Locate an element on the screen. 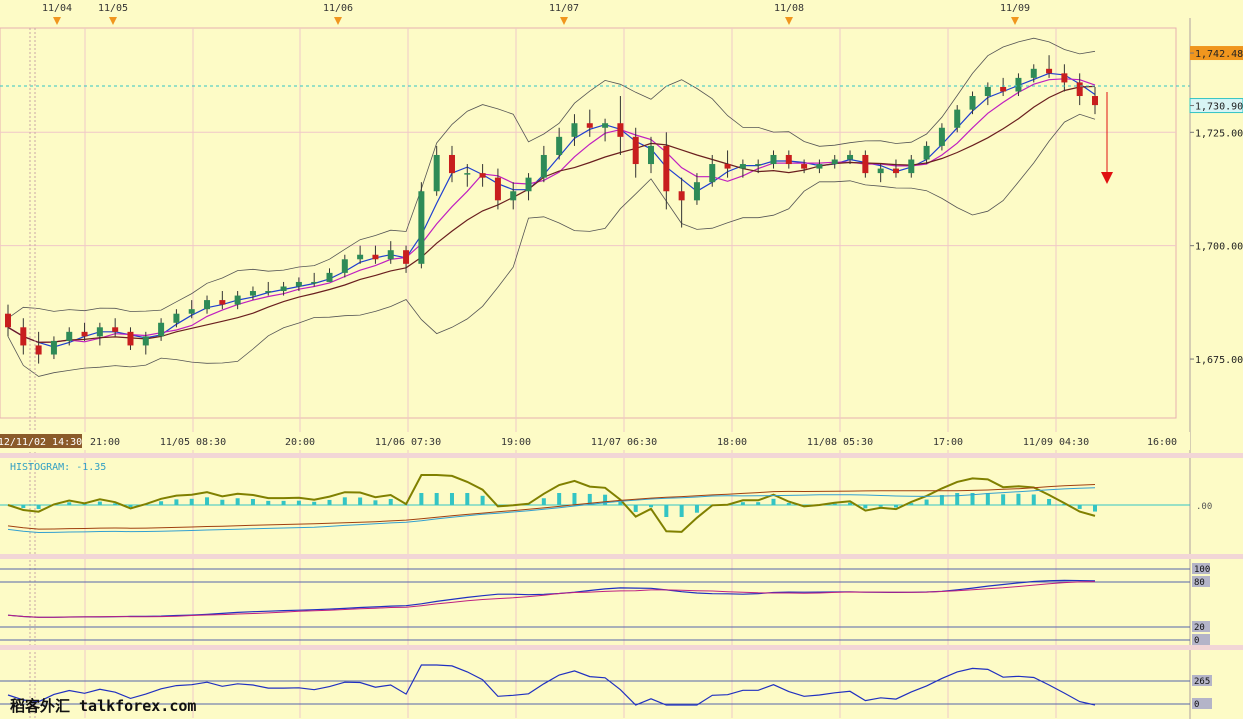 The image size is (1243, 719). time-axis-label: 11/08 05:30 is located at coordinates (840, 442).